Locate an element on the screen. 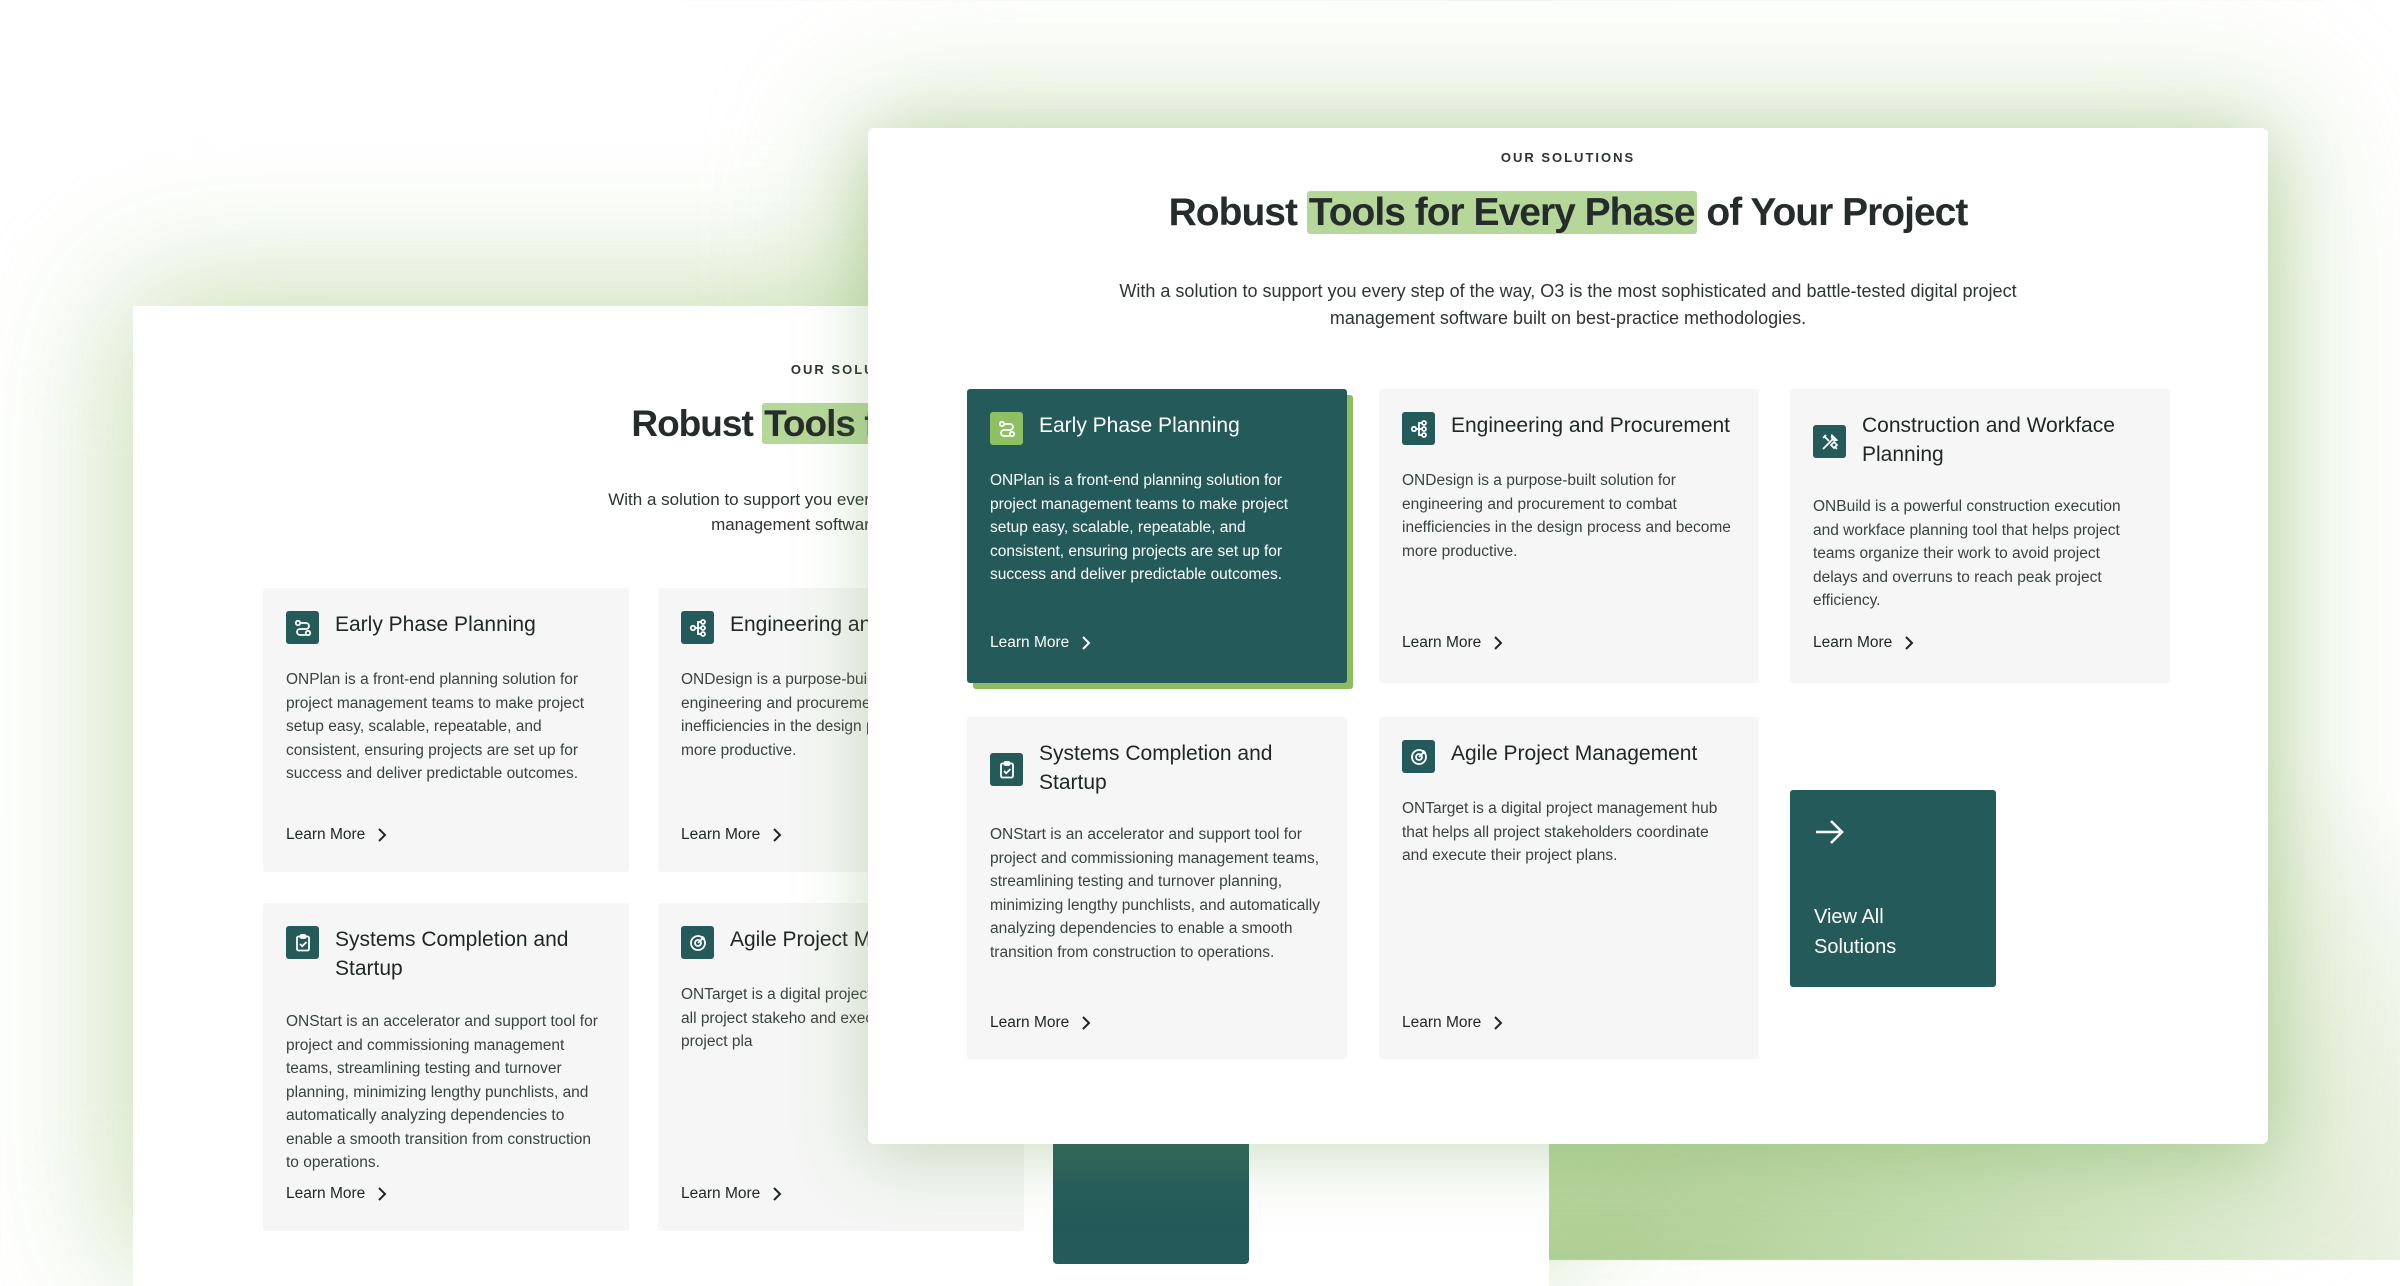 The image size is (2400, 1286). view-all-solutions-button: View All Solutions is located at coordinates (1893, 888).